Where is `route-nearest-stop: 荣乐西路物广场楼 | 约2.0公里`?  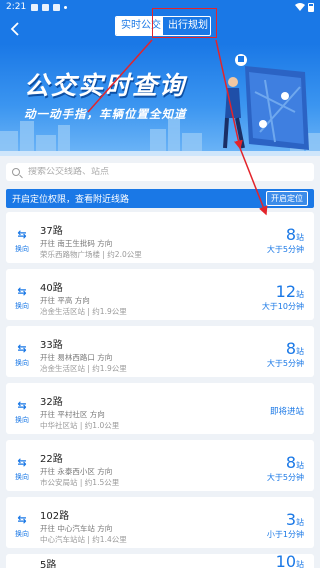
route-nearest-stop: 荣乐西路物广场楼 | 约2.0公里 is located at coordinates (91, 254).